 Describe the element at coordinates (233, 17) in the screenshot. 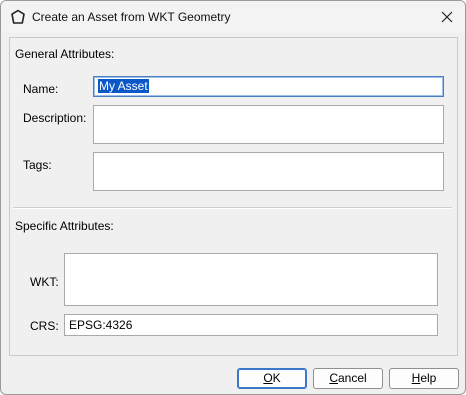

I see `title-bar: Create an Asset from WKT Geometry` at that location.